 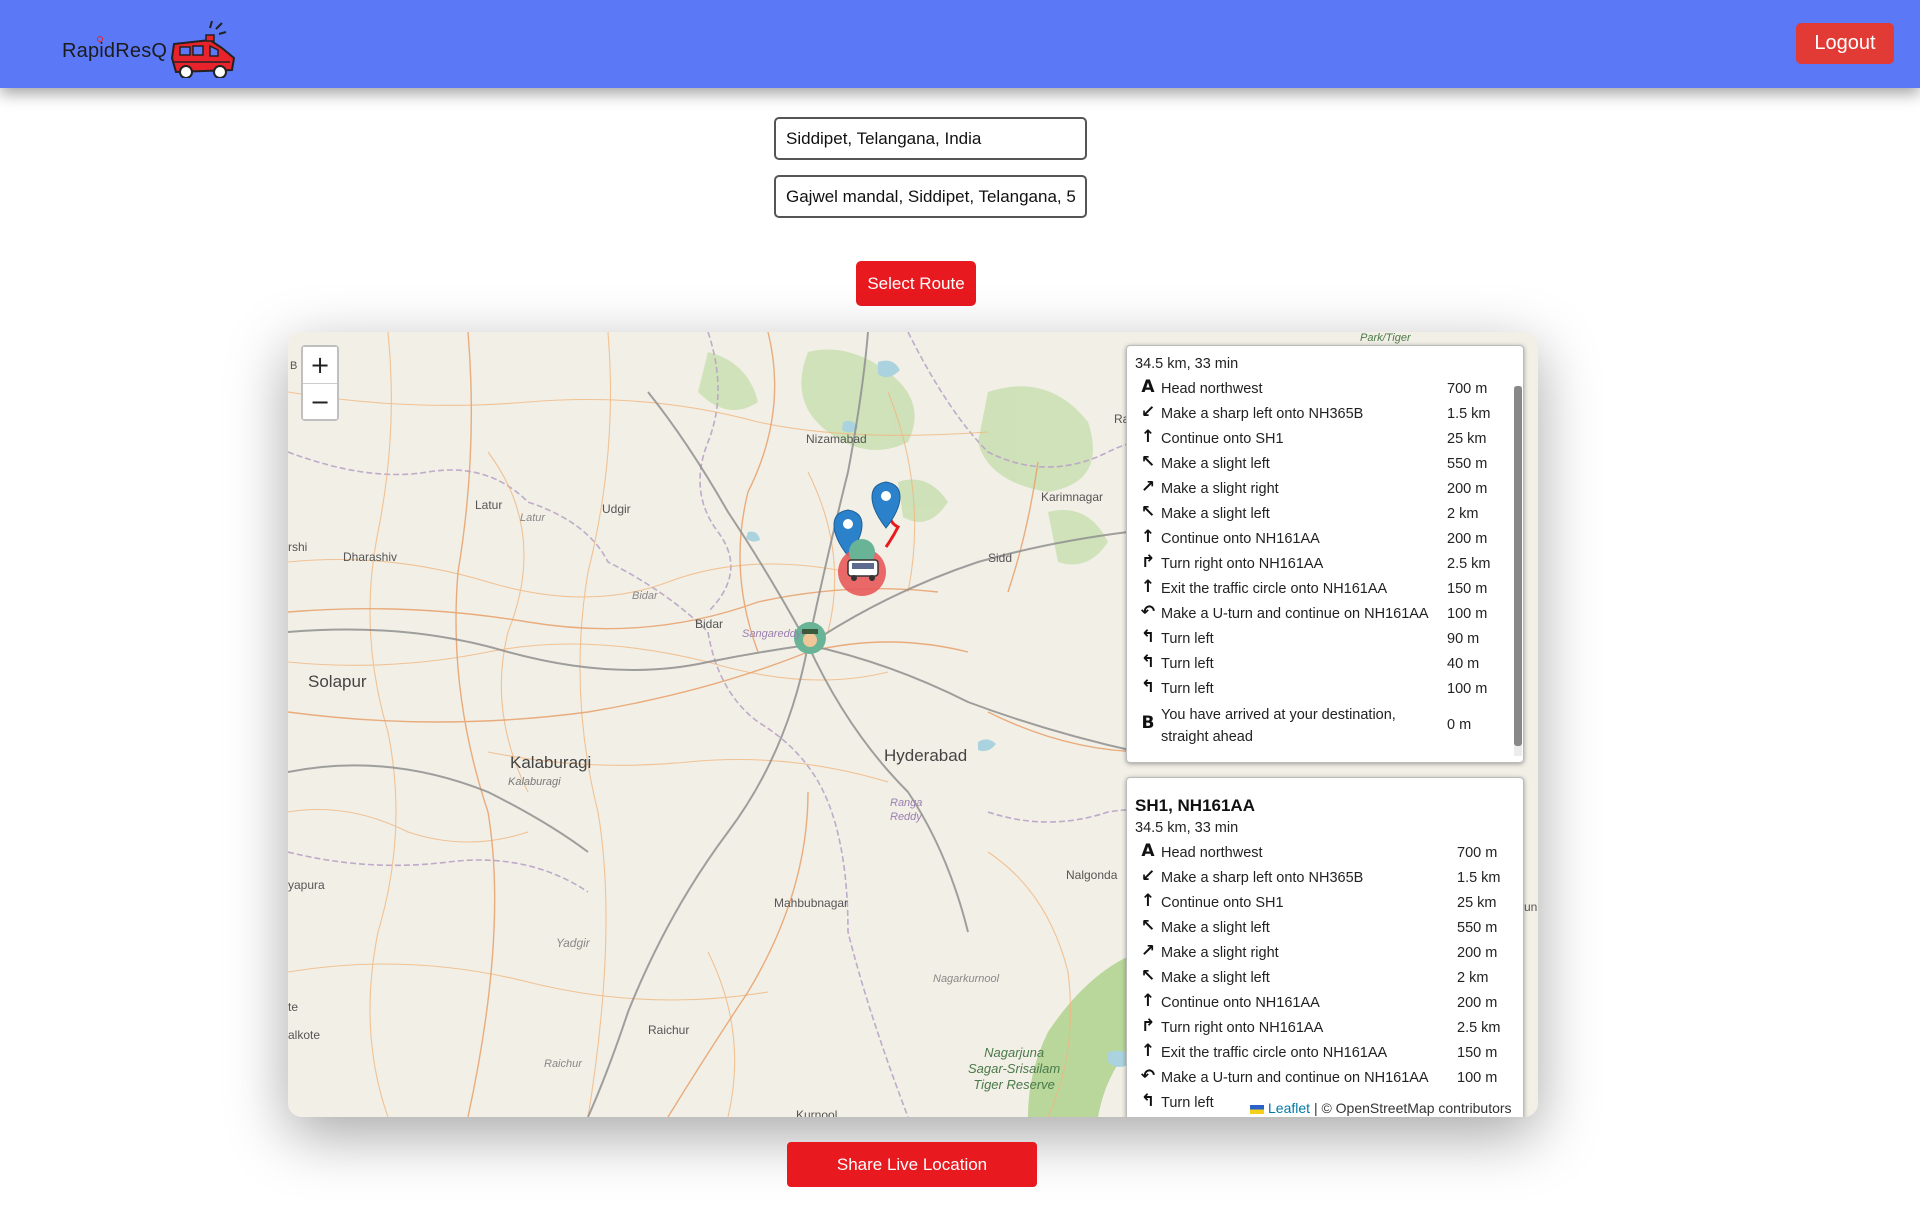 What do you see at coordinates (906, 810) in the screenshot?
I see `map-label-ranga-reddy: Ranga Reddy` at bounding box center [906, 810].